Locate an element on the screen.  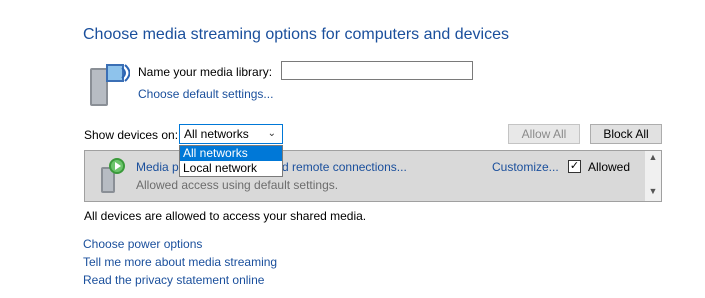
device-name-start: Media p is located at coordinates (157, 167).